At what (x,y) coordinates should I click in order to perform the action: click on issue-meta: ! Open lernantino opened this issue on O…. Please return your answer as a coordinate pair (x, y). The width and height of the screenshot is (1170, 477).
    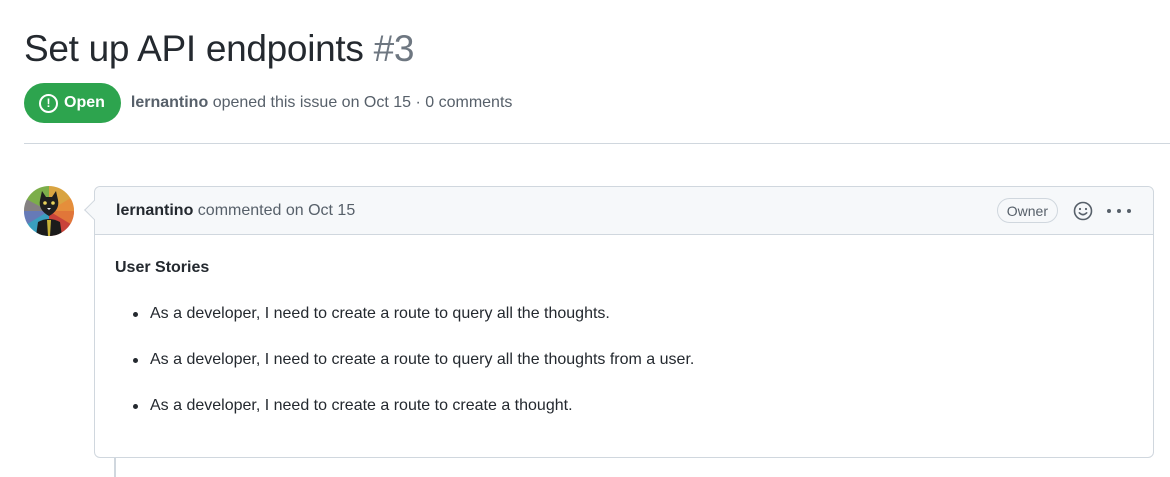
    Looking at the image, I should click on (268, 103).